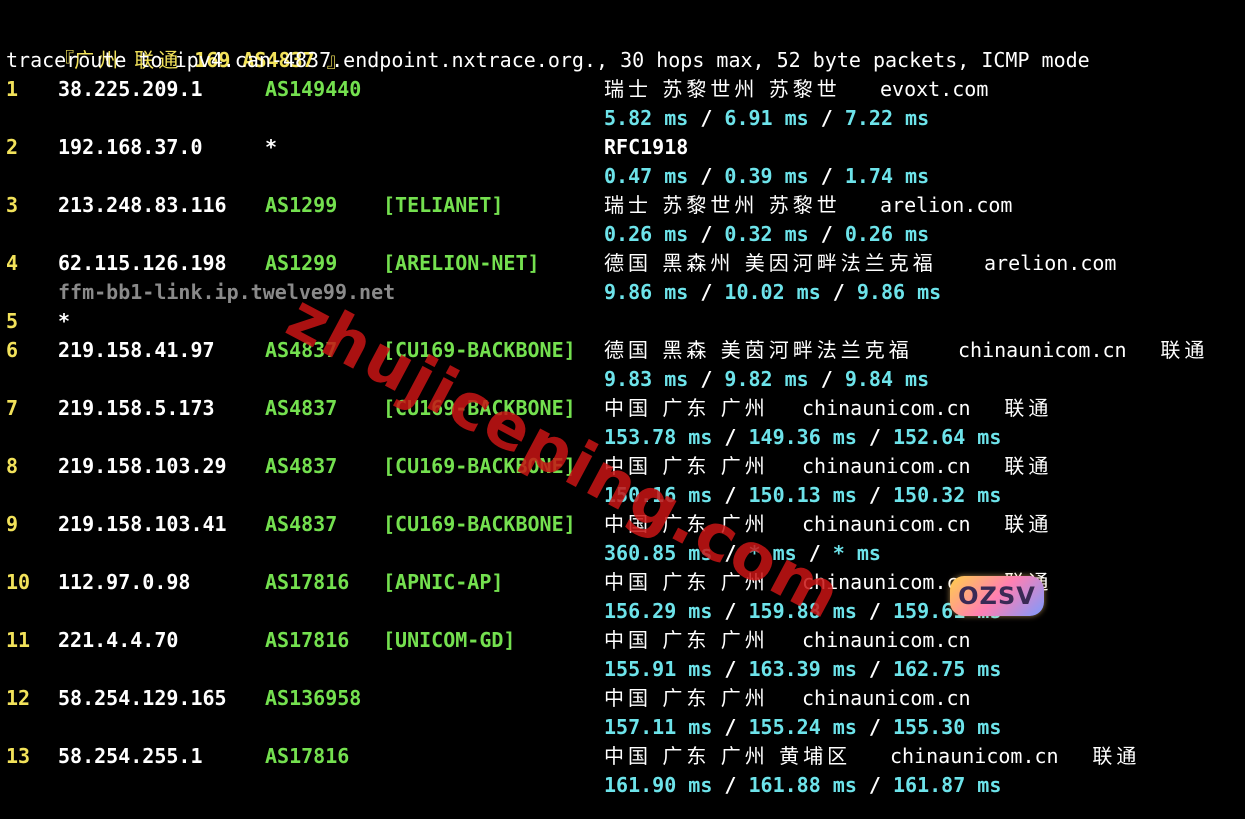 This screenshot has height=819, width=1245. Describe the element at coordinates (136, 350) in the screenshot. I see `hop-ip: 219.158.41.97` at that location.